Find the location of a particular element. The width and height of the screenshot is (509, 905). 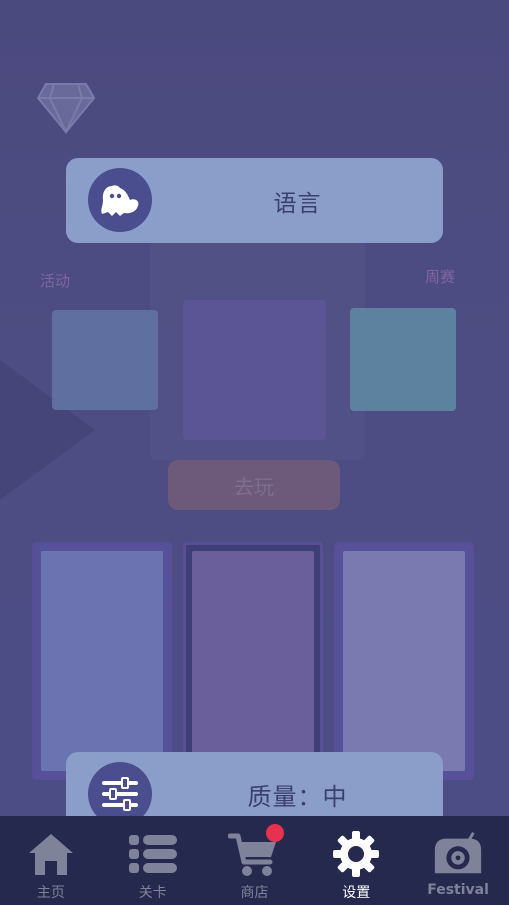

nav-label-shop: 商店 is located at coordinates (254, 893).